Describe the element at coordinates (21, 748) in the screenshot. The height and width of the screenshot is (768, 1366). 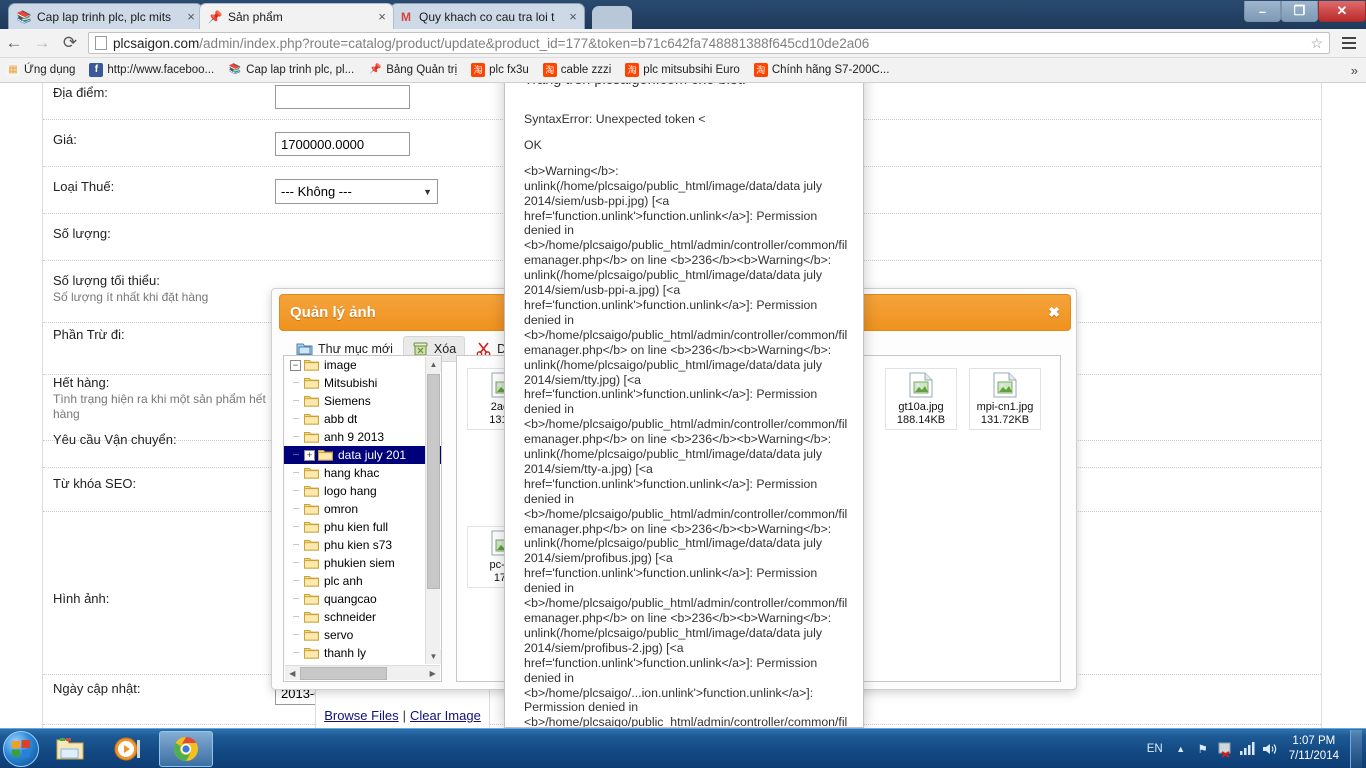
I see `start-button` at that location.